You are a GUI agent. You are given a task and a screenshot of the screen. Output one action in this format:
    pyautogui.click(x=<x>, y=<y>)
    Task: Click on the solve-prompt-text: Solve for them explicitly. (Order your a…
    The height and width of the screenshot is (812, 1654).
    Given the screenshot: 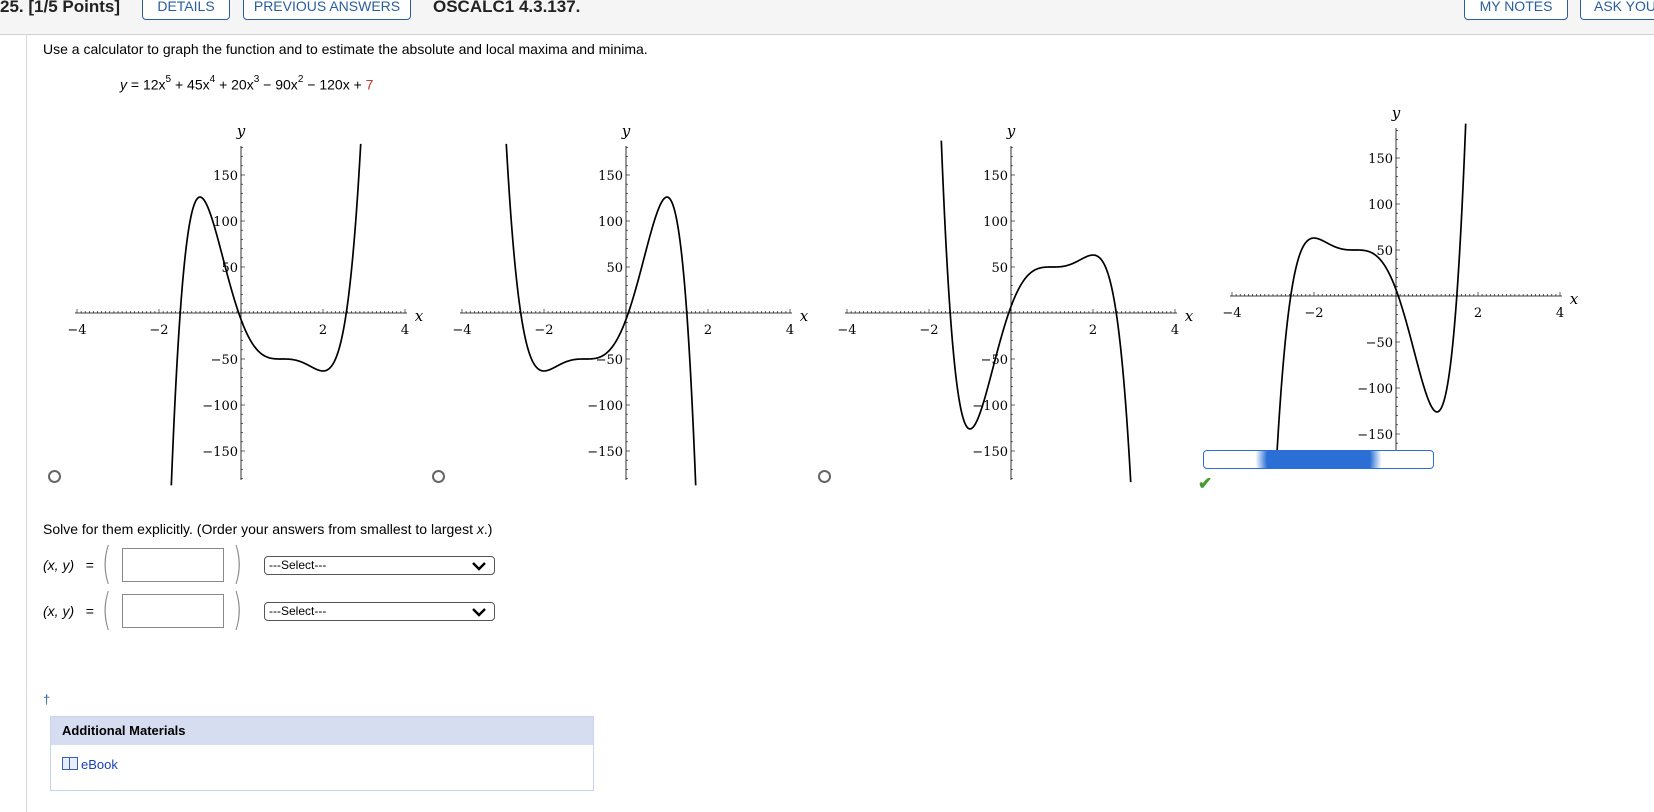 What is the action you would take?
    pyautogui.click(x=260, y=529)
    